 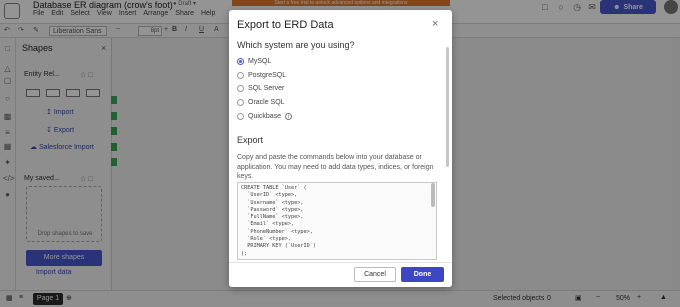 I want to click on option-label: Quickbase, so click(x=265, y=116).